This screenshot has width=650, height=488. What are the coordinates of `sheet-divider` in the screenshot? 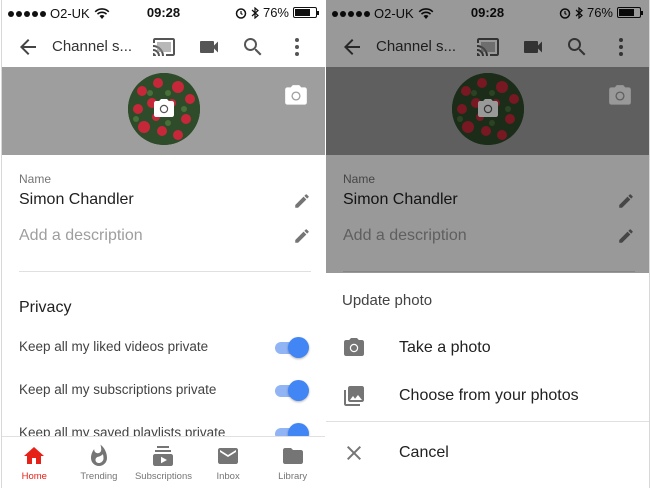 It's located at (487, 421).